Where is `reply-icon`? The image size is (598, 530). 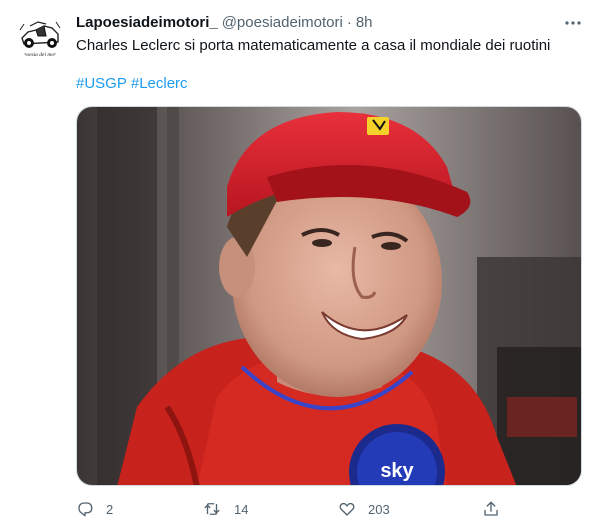 reply-icon is located at coordinates (85, 509).